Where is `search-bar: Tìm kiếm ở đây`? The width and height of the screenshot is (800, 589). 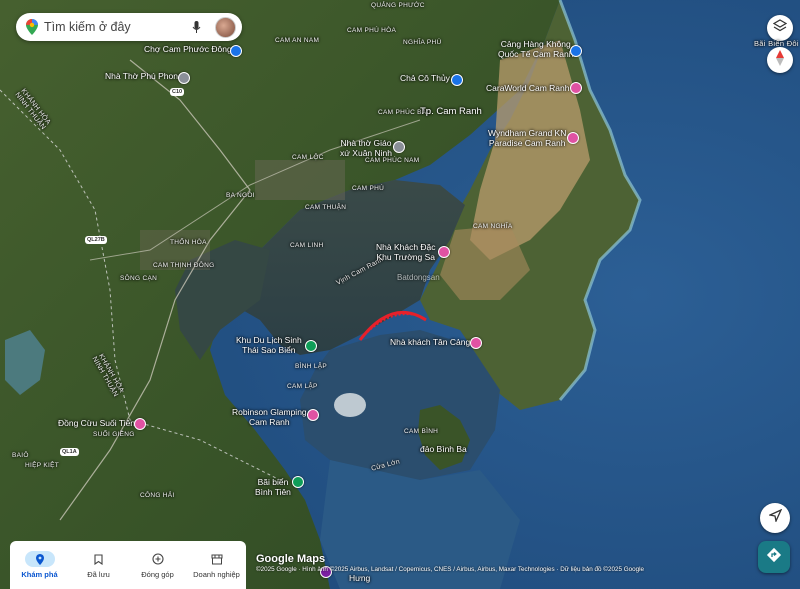 search-bar: Tìm kiếm ở đây is located at coordinates (129, 27).